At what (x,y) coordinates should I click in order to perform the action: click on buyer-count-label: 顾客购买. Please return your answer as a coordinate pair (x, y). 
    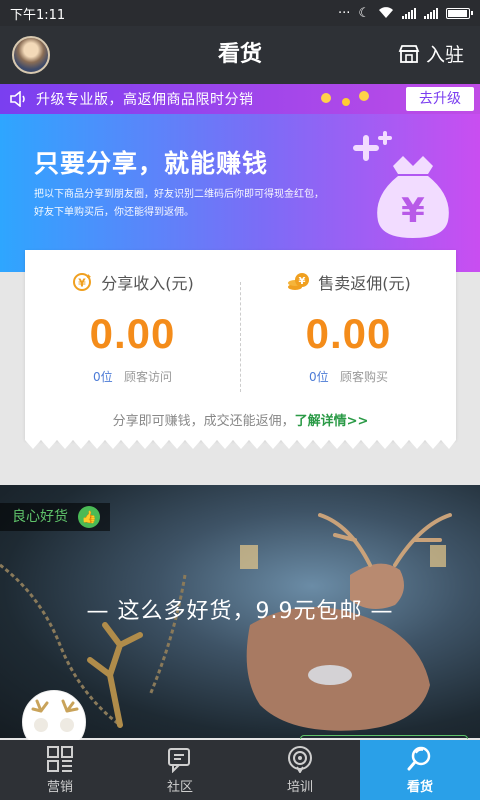
    Looking at the image, I should click on (364, 377).